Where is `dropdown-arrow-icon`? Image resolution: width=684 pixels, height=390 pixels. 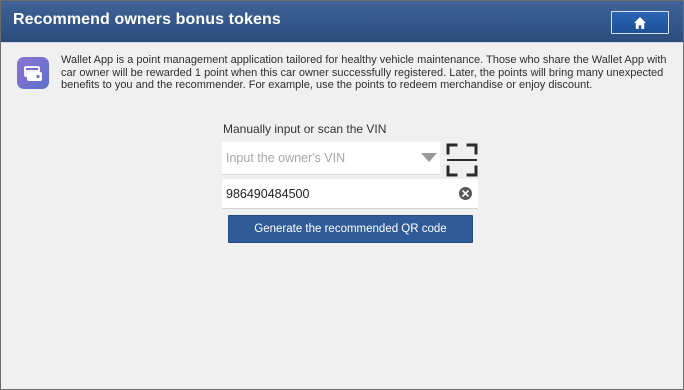 dropdown-arrow-icon is located at coordinates (429, 157).